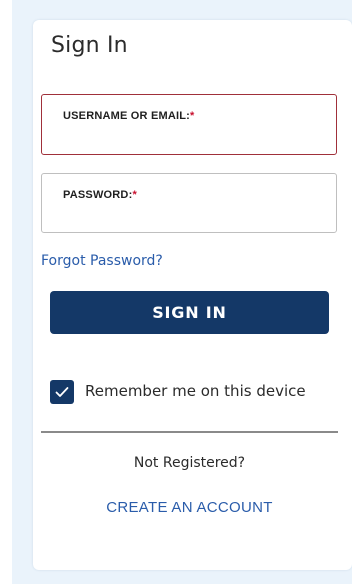 The width and height of the screenshot is (352, 584). I want to click on checkmark-icon, so click(62, 392).